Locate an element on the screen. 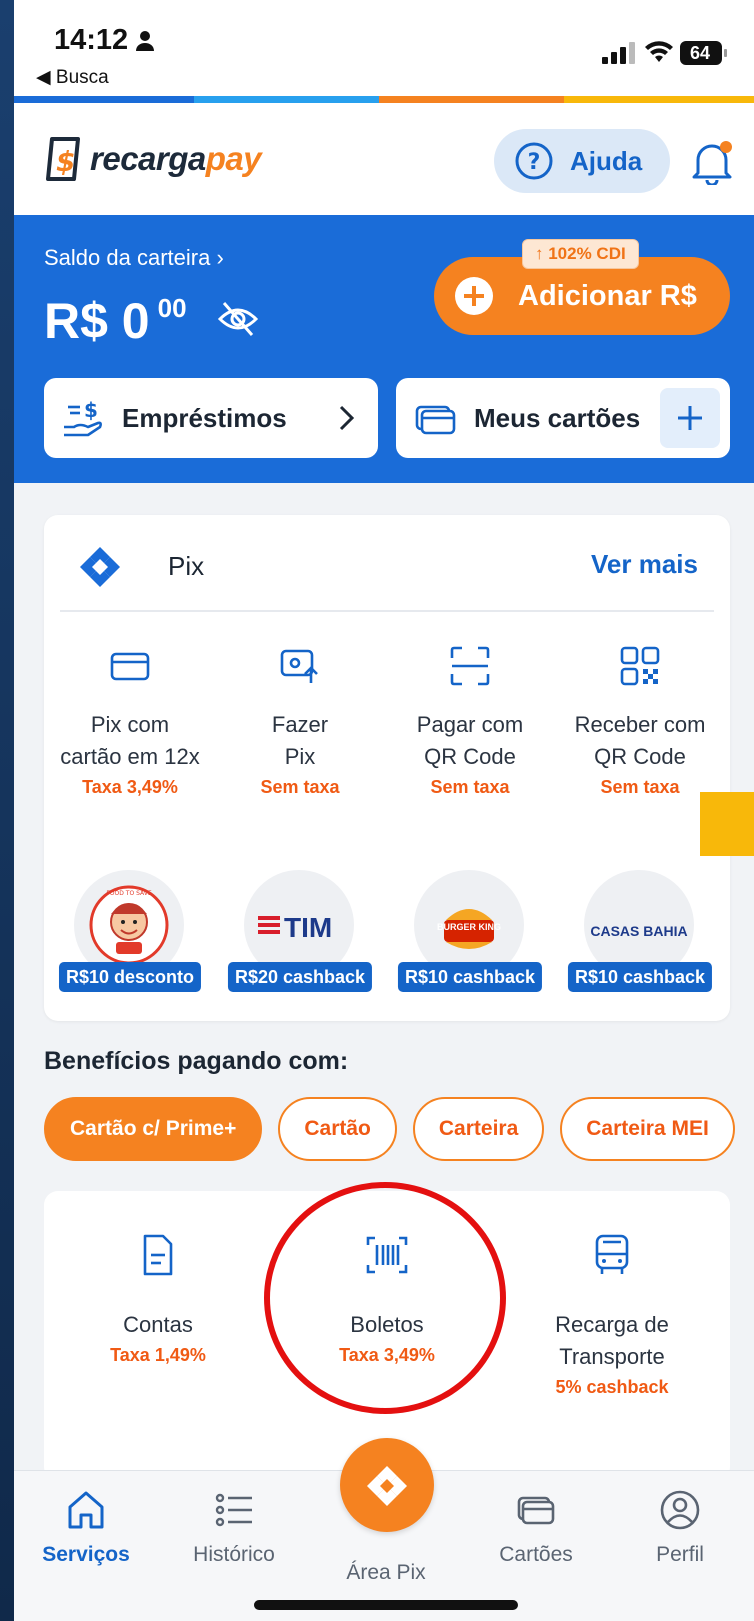  nav-services: Serviços is located at coordinates (86, 1528).